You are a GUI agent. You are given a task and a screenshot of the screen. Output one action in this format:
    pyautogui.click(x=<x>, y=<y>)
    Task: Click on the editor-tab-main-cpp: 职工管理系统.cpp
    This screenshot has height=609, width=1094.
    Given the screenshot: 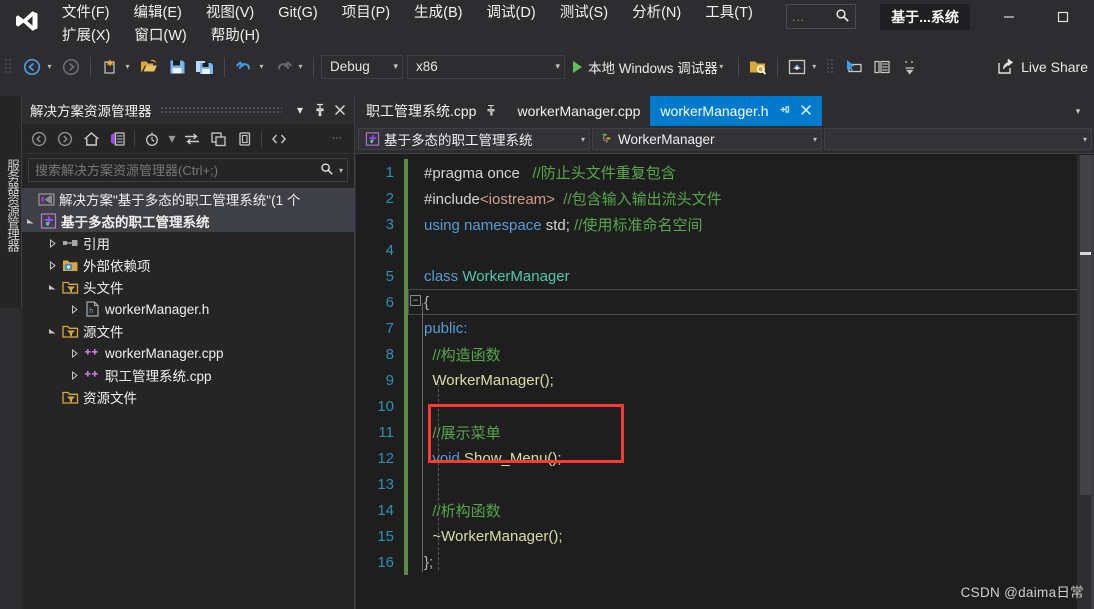 What is the action you would take?
    pyautogui.click(x=431, y=111)
    